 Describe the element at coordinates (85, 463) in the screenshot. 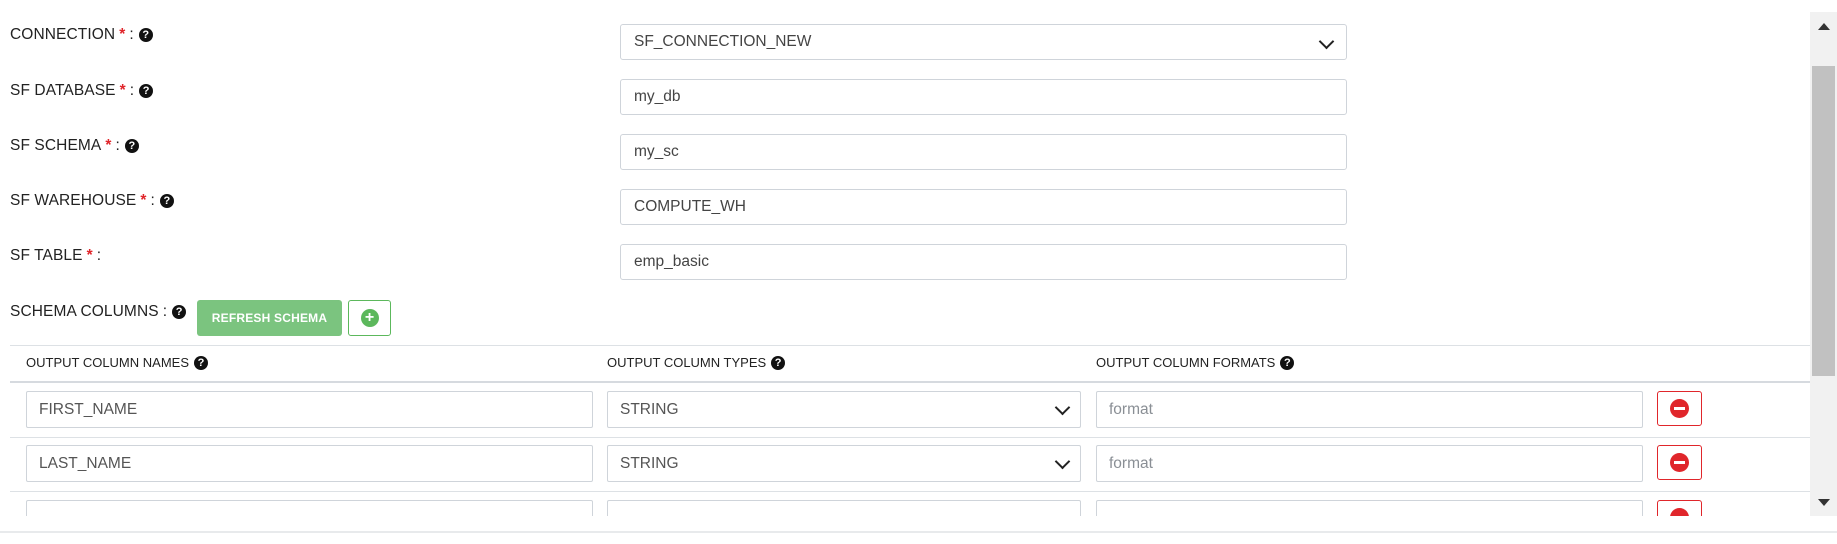

I see `column-name-value: LAST_NAME` at that location.